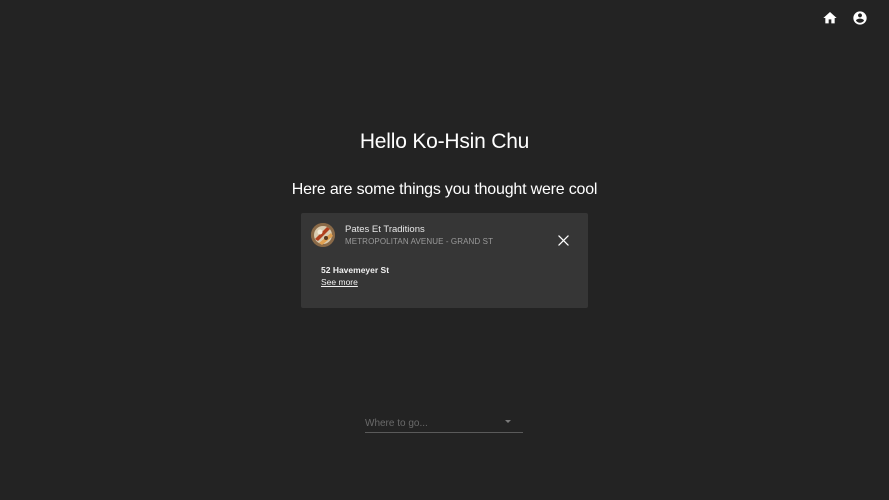  Describe the element at coordinates (355, 270) in the screenshot. I see `place-address: 52 Havemeyer St` at that location.